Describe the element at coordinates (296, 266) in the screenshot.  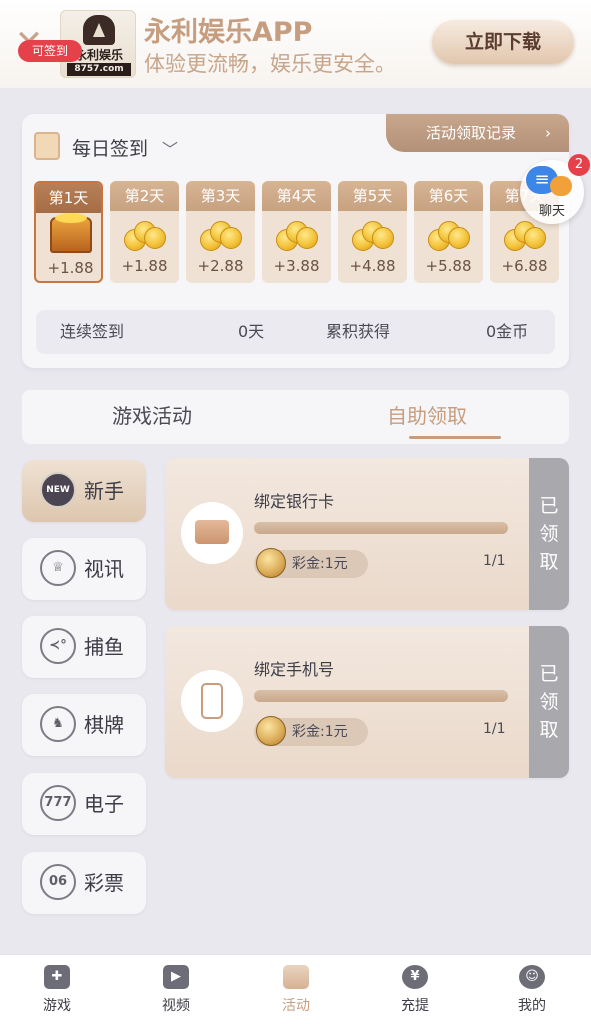
I see `day-amount: +3.88` at that location.